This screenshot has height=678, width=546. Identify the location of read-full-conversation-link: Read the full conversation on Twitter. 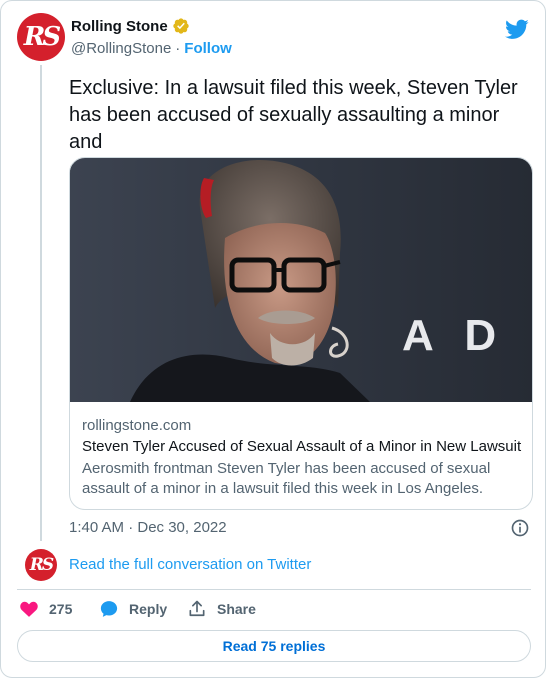
(190, 564).